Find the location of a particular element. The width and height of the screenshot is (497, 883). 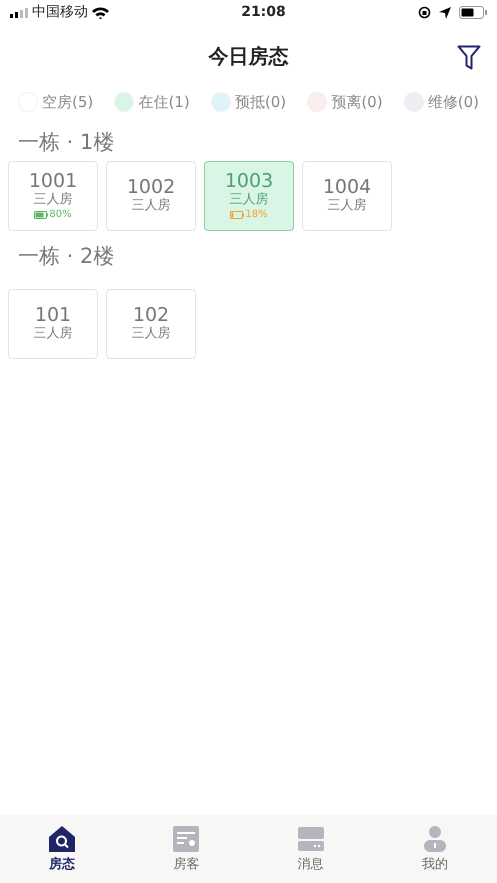

floor-title: 一栋 · 1楼 is located at coordinates (66, 142).